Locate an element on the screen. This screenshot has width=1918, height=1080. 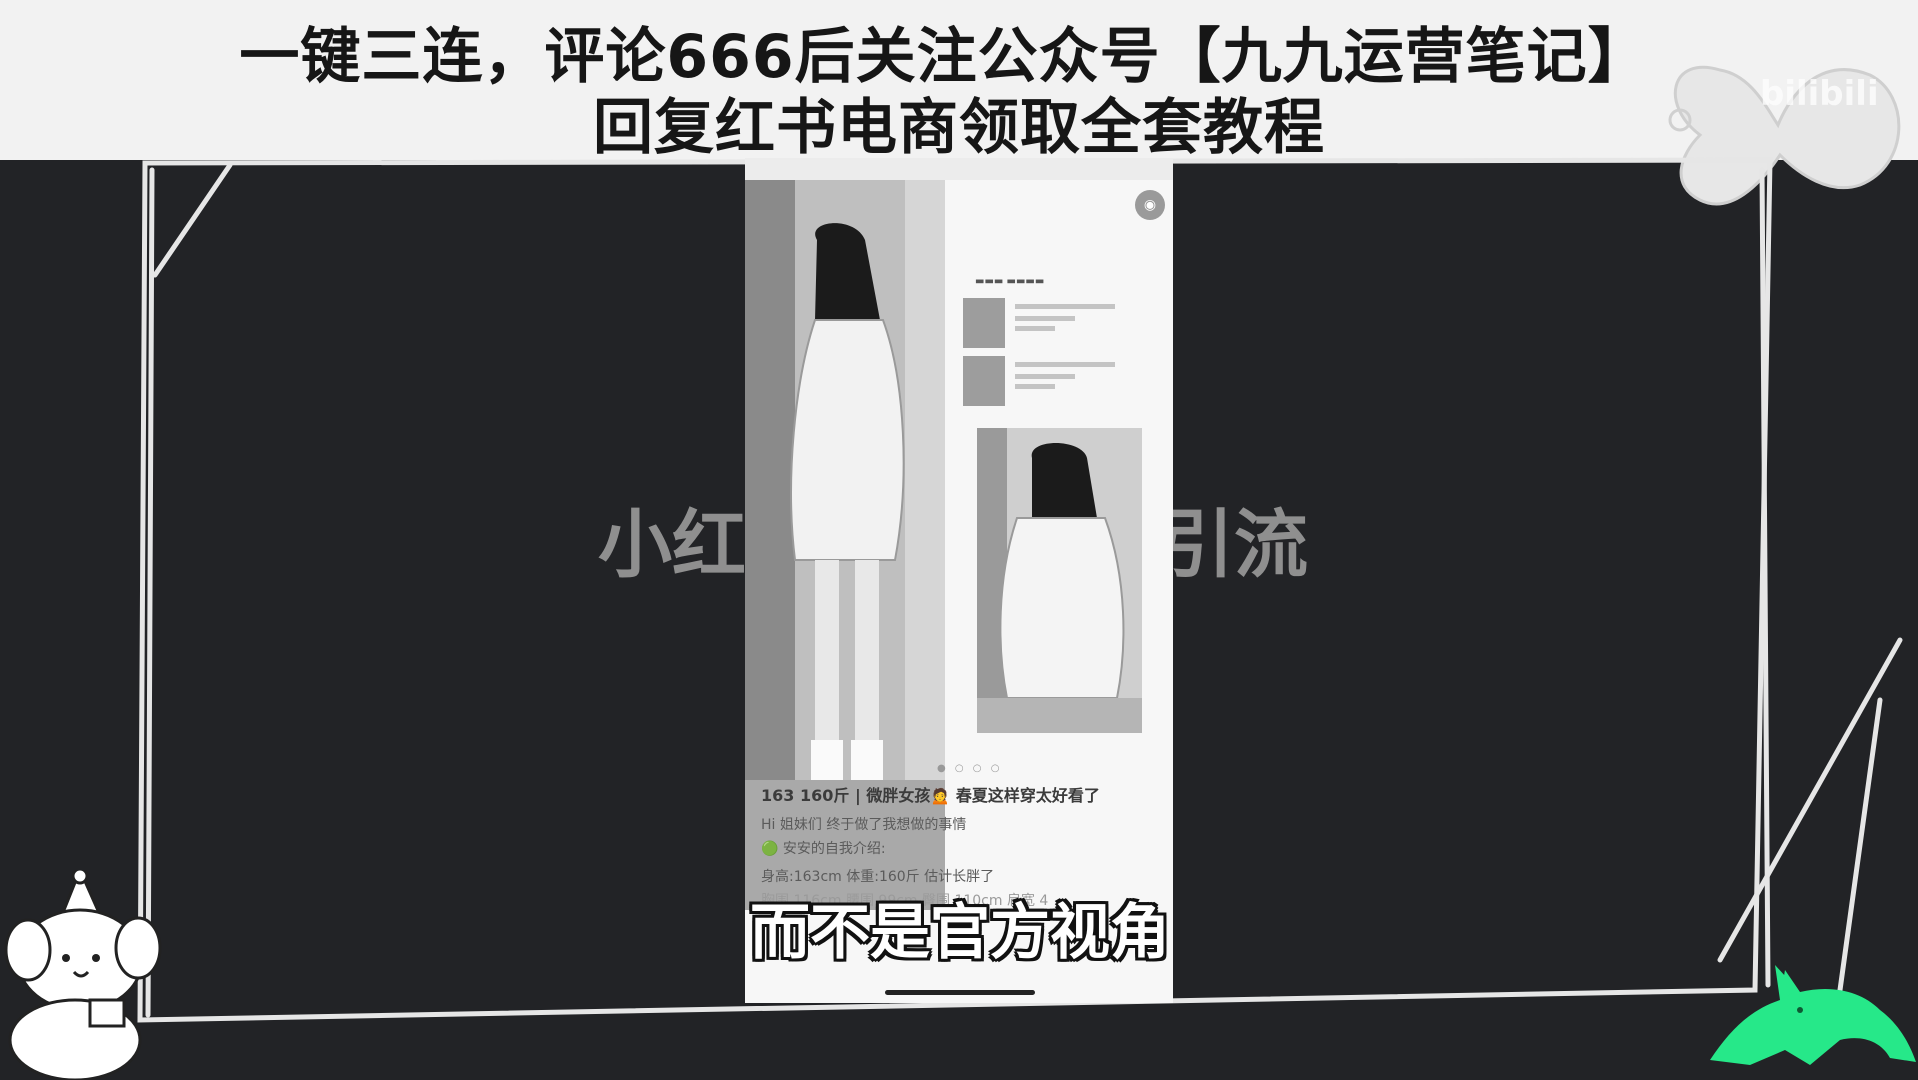
background-title-right: 引流 is located at coordinates (1234, 545).